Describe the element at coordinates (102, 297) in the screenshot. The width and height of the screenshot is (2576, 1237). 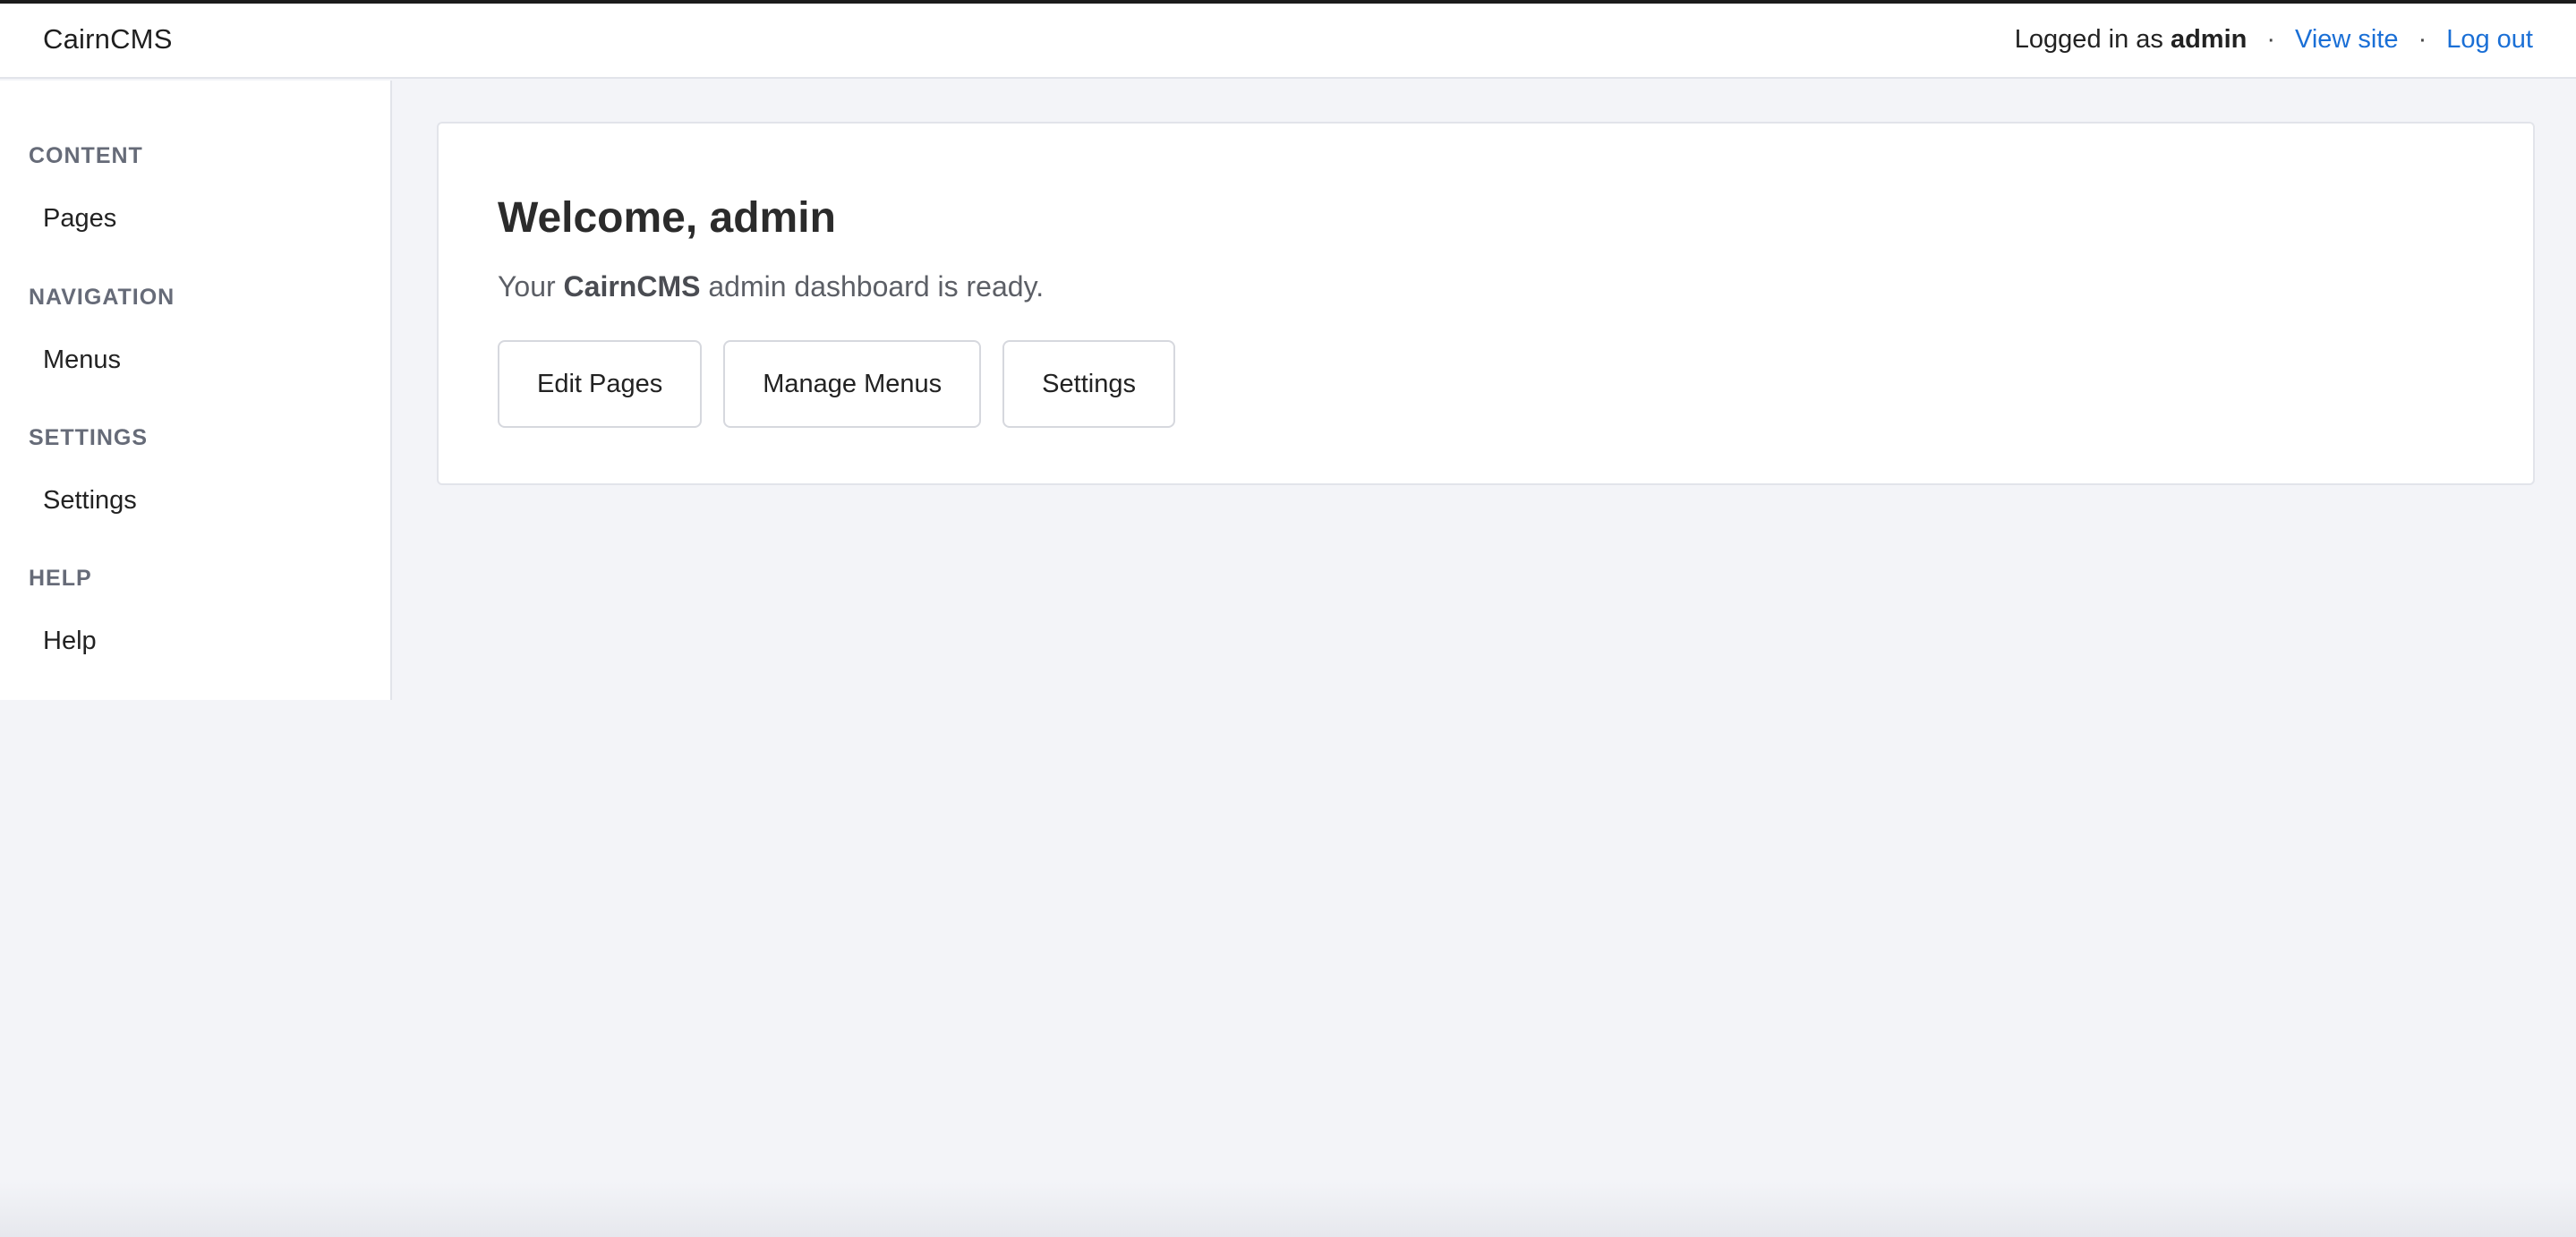
I see `sidebar-heading-navigation: NAVIGATION` at that location.